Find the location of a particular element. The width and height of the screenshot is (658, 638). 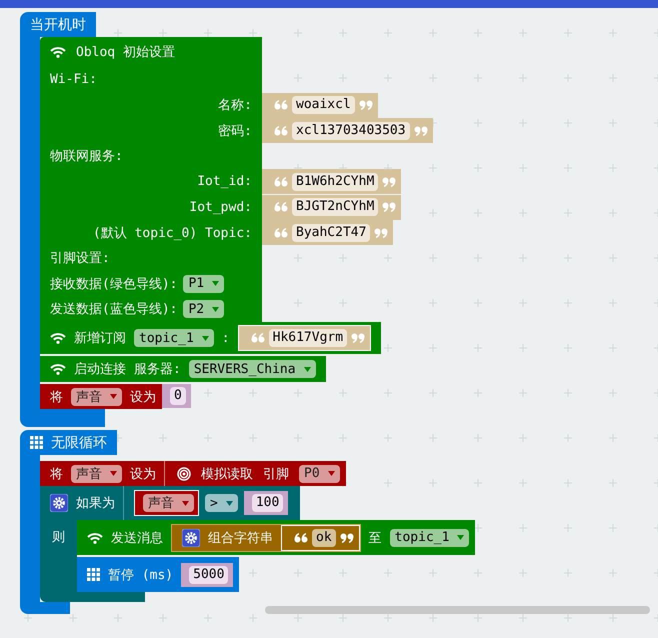

block-label: 模拟读取 is located at coordinates (227, 474).